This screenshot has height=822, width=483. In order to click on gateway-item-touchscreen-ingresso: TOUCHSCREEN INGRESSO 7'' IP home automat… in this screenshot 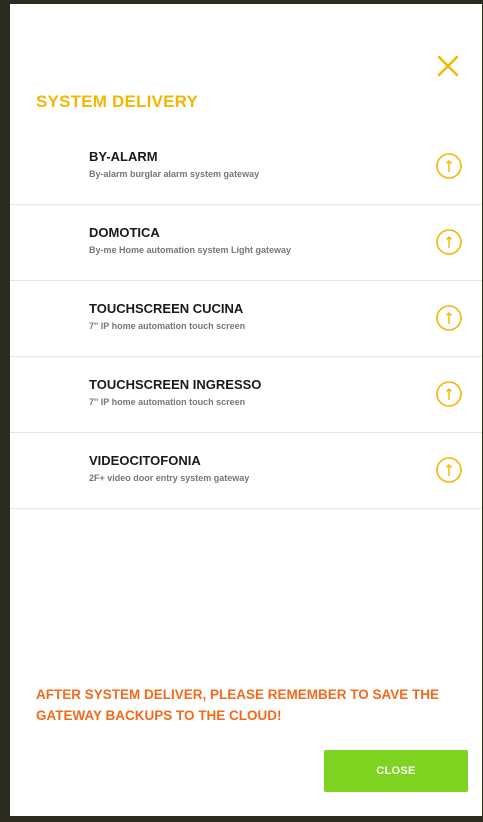, I will do `click(246, 395)`.